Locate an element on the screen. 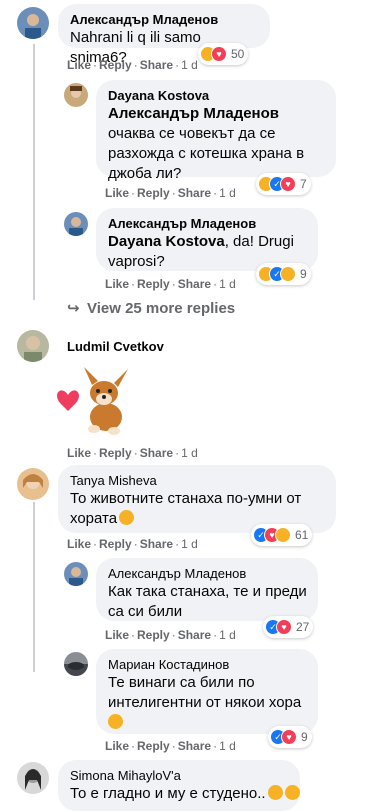 The height and width of the screenshot is (811, 367). comment-author: Мариан Костадинов is located at coordinates (207, 664).